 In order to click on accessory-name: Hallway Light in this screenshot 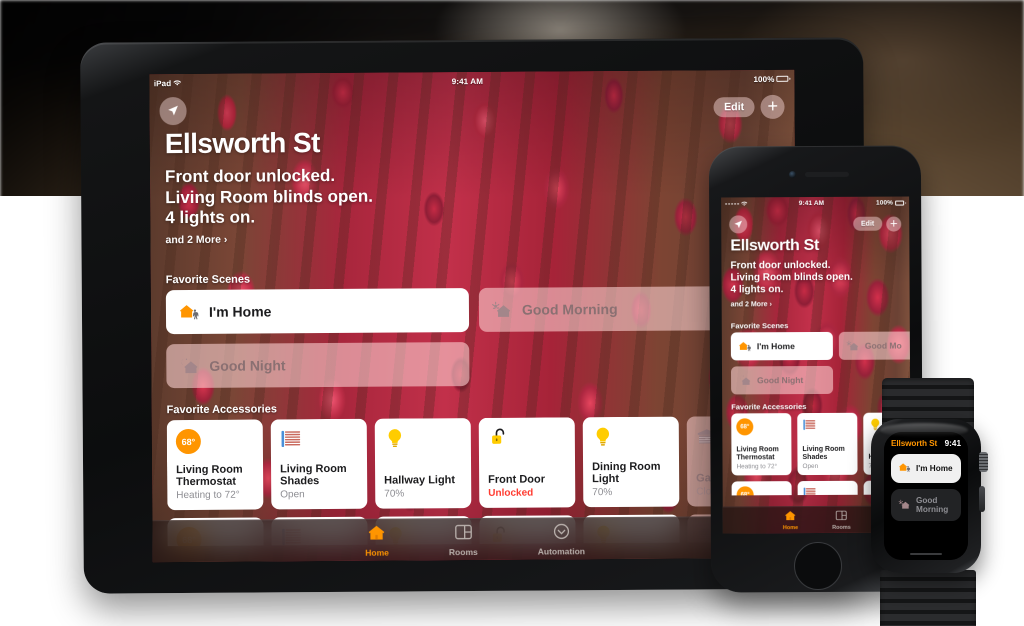, I will do `click(420, 480)`.